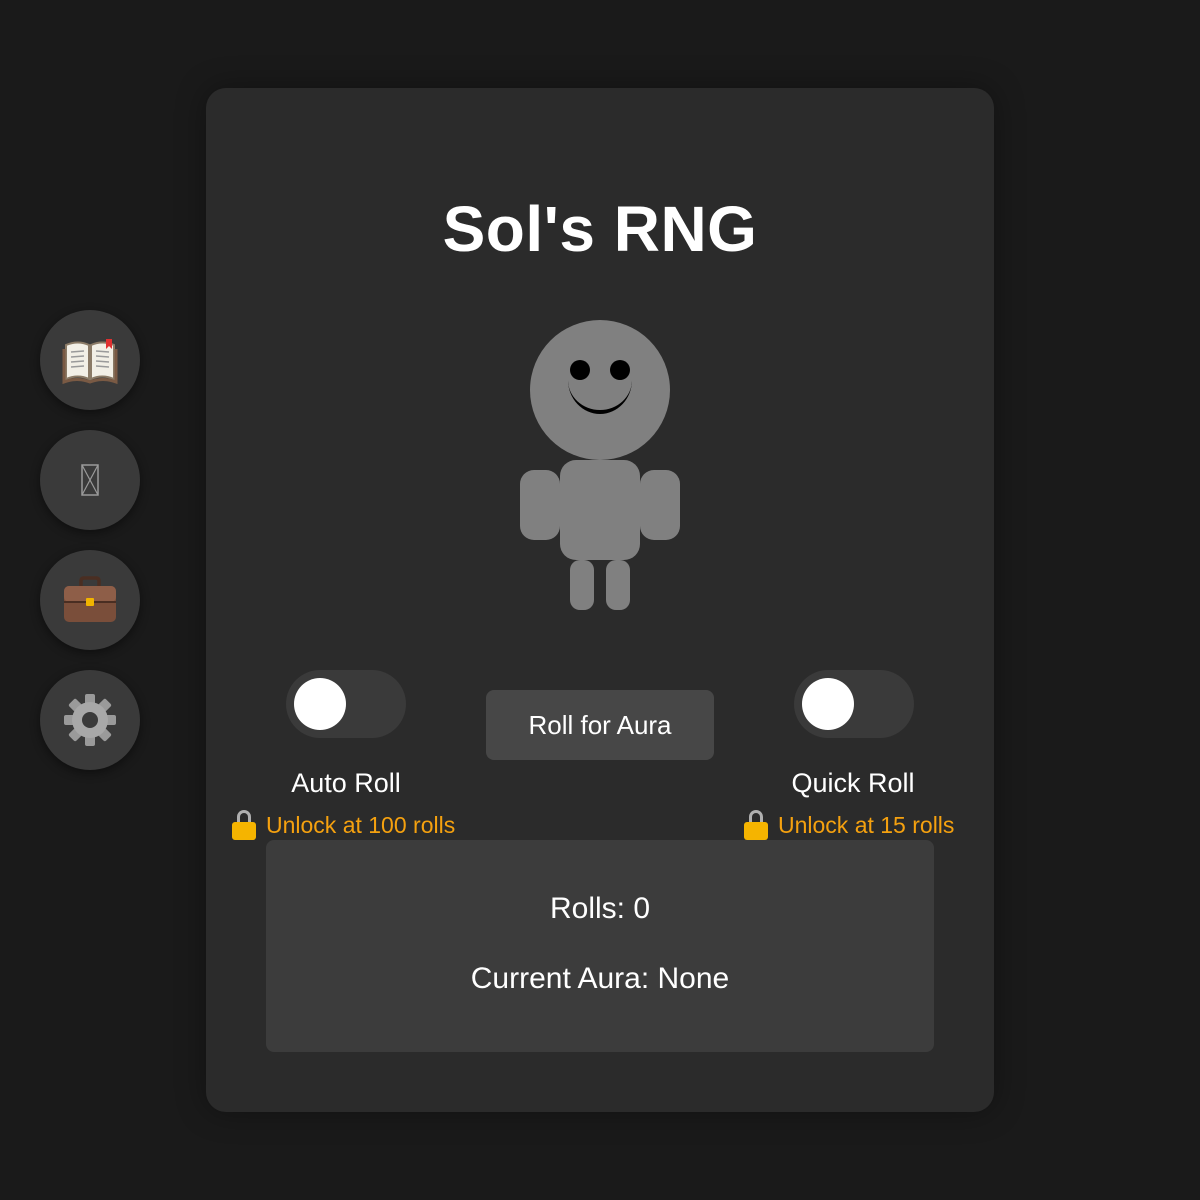  I want to click on gear-icon, so click(90, 720).